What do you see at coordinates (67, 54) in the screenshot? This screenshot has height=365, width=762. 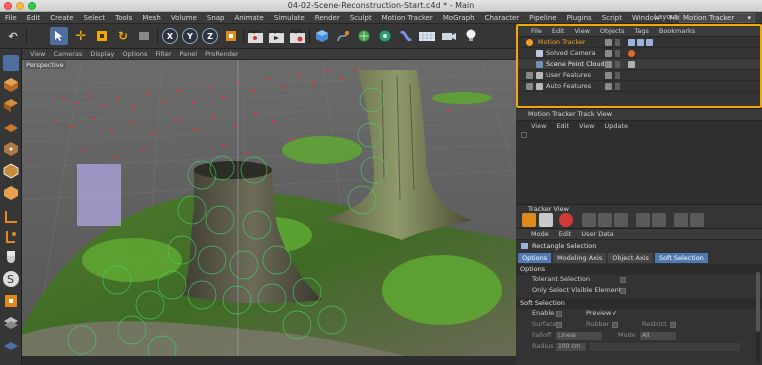 I see `viewport-menu-cameras: Cameras` at bounding box center [67, 54].